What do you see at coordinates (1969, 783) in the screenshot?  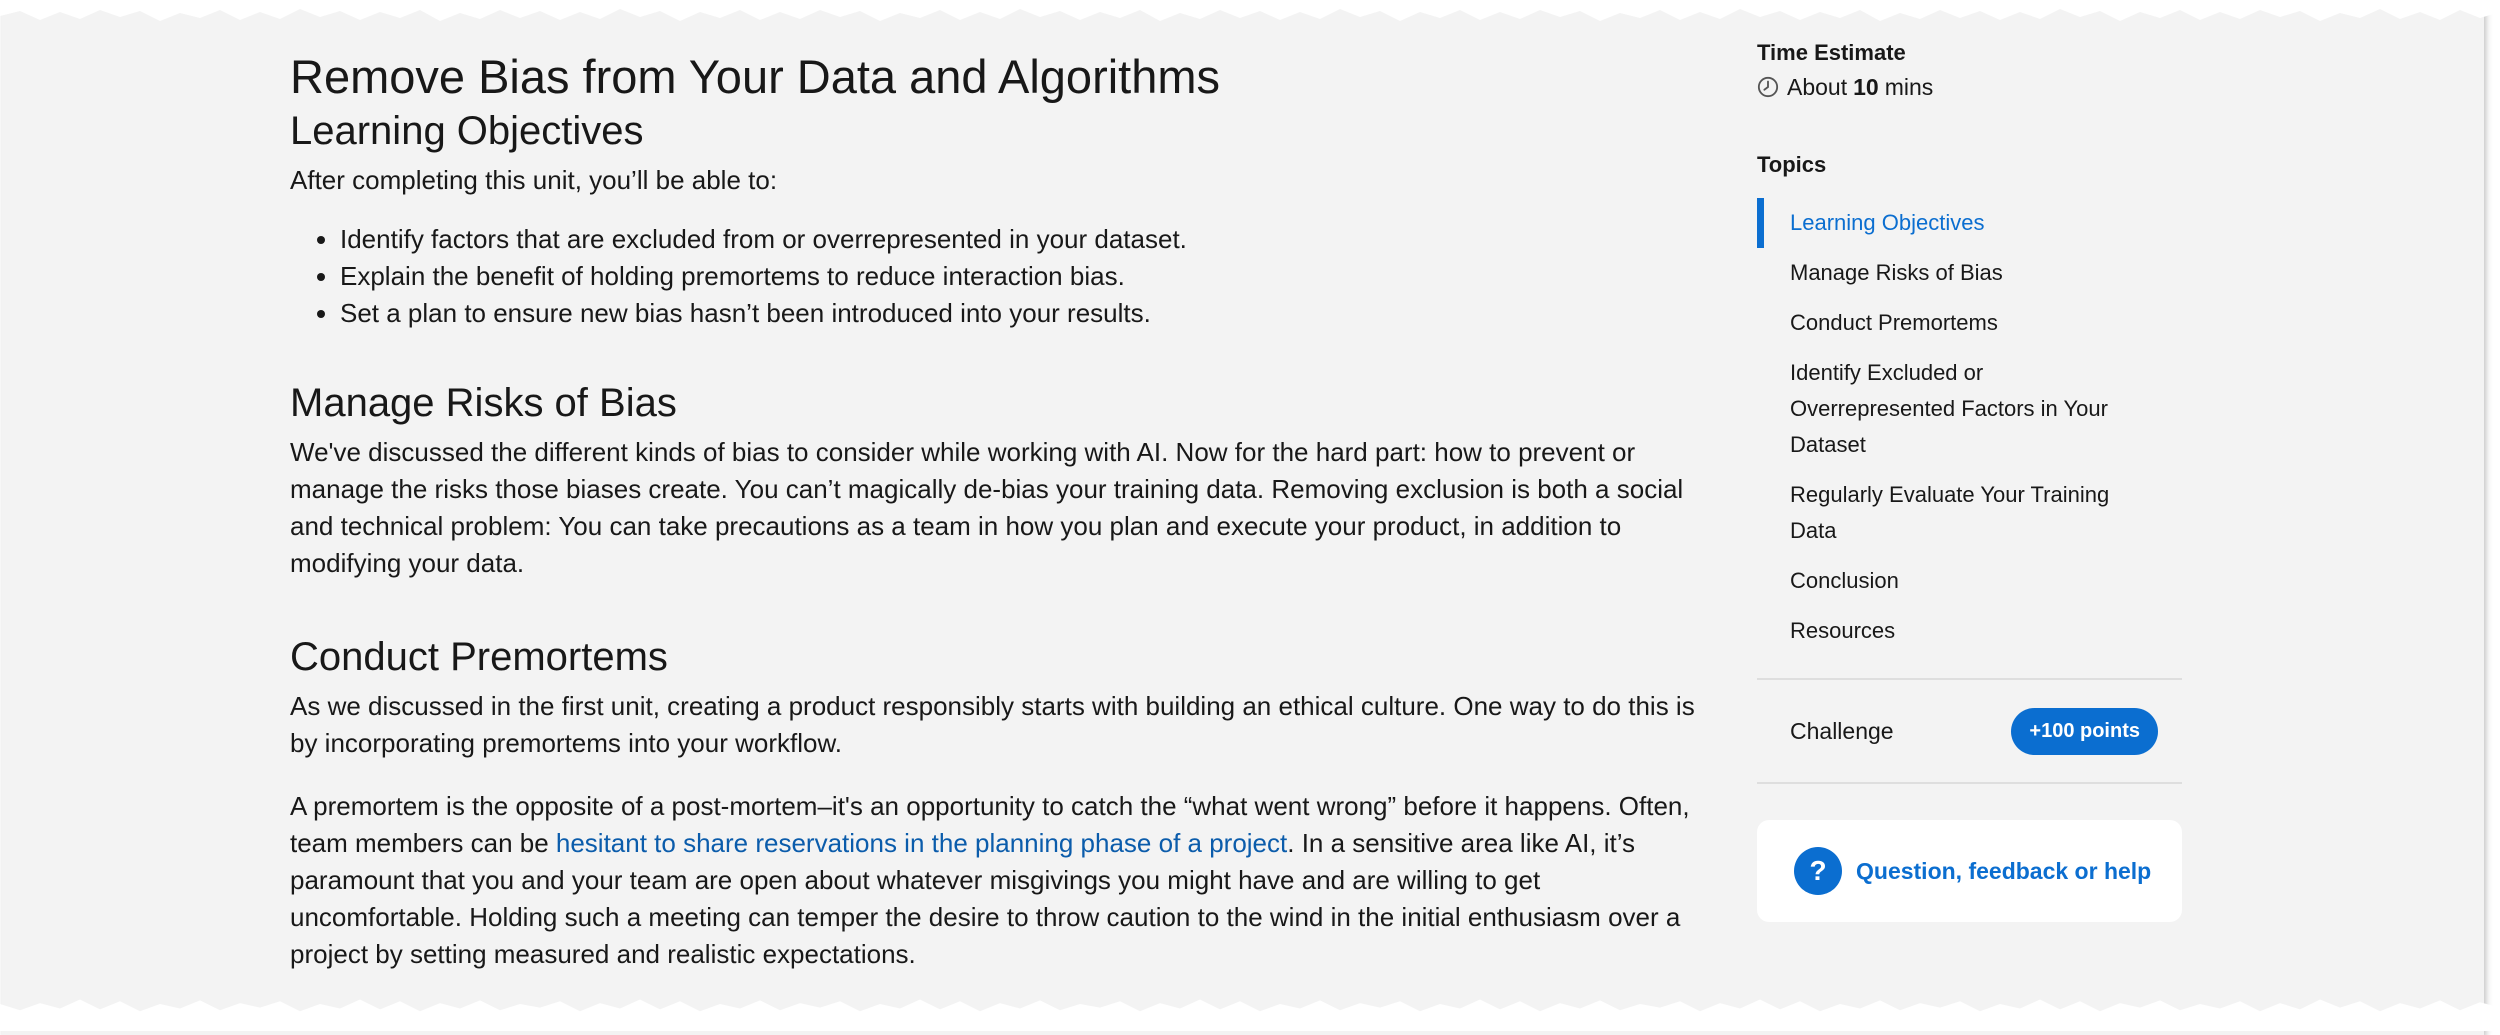 I see `divider` at bounding box center [1969, 783].